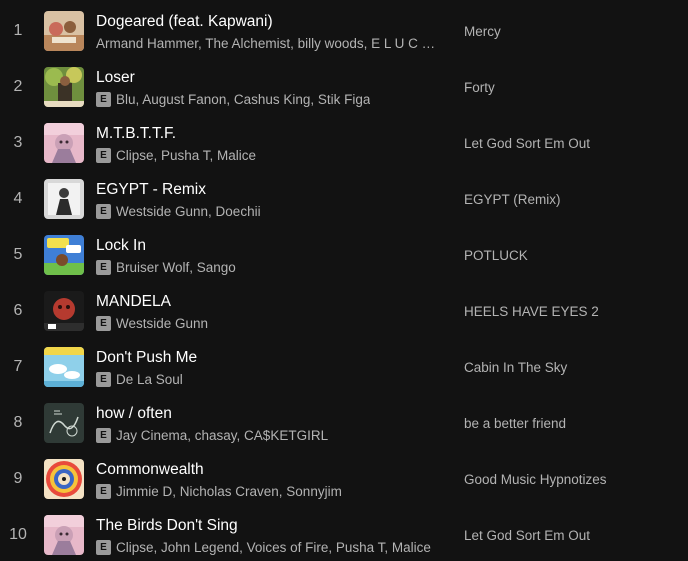 This screenshot has height=561, width=688. I want to click on track-artists: Westside Gunn, Doechii, so click(188, 211).